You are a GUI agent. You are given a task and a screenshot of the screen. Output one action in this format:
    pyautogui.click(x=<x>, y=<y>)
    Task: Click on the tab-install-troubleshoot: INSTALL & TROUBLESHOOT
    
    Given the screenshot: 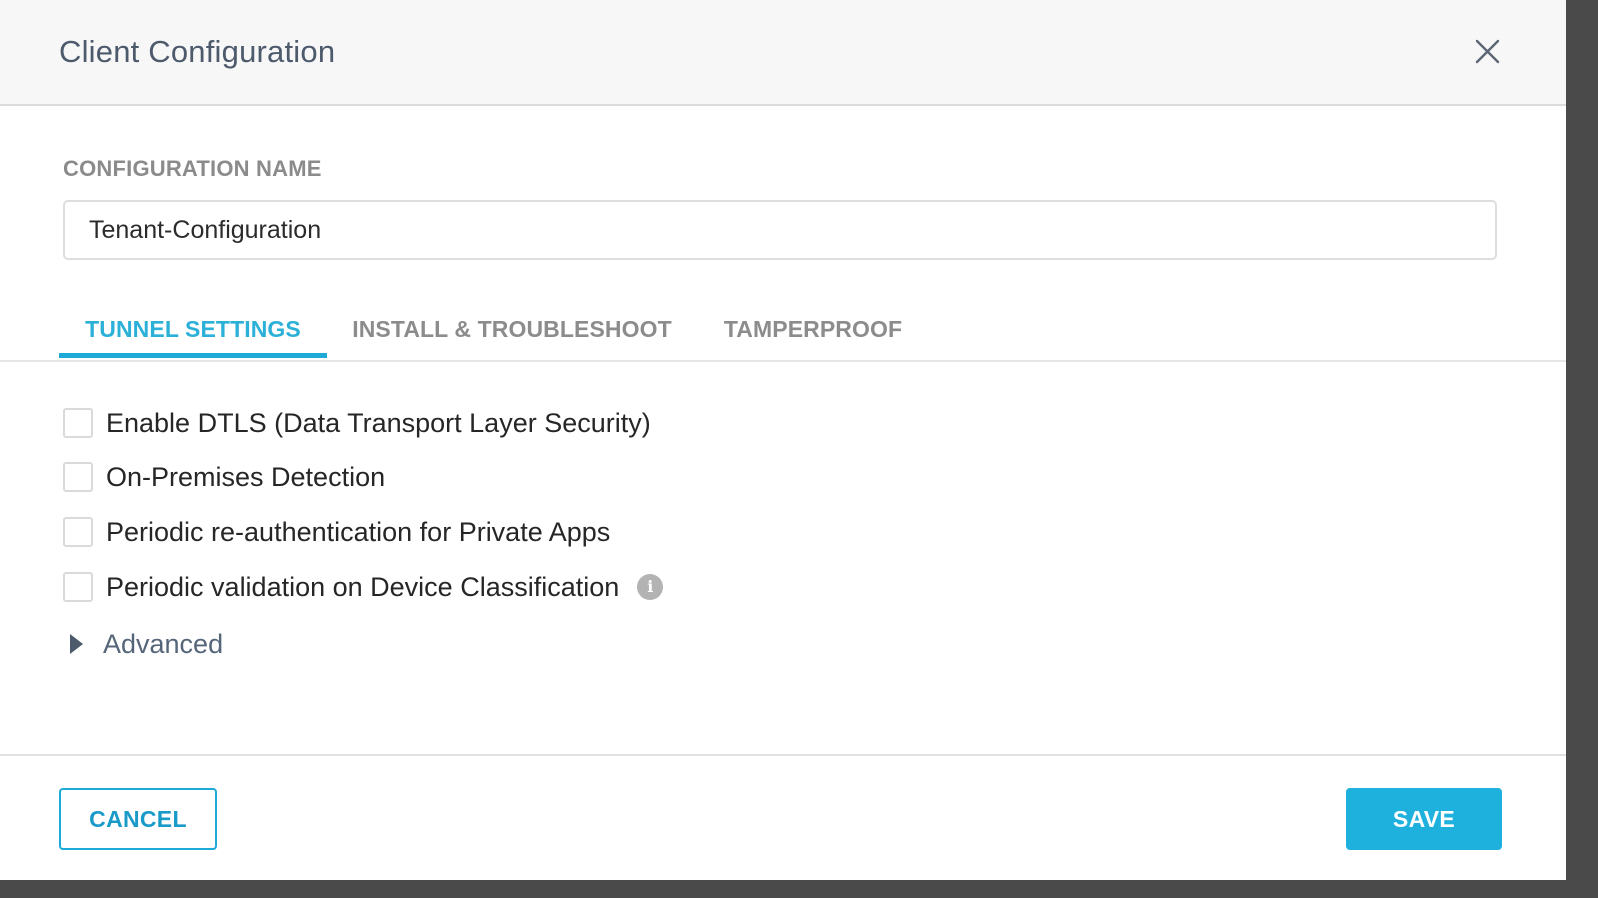 What is the action you would take?
    pyautogui.click(x=512, y=329)
    